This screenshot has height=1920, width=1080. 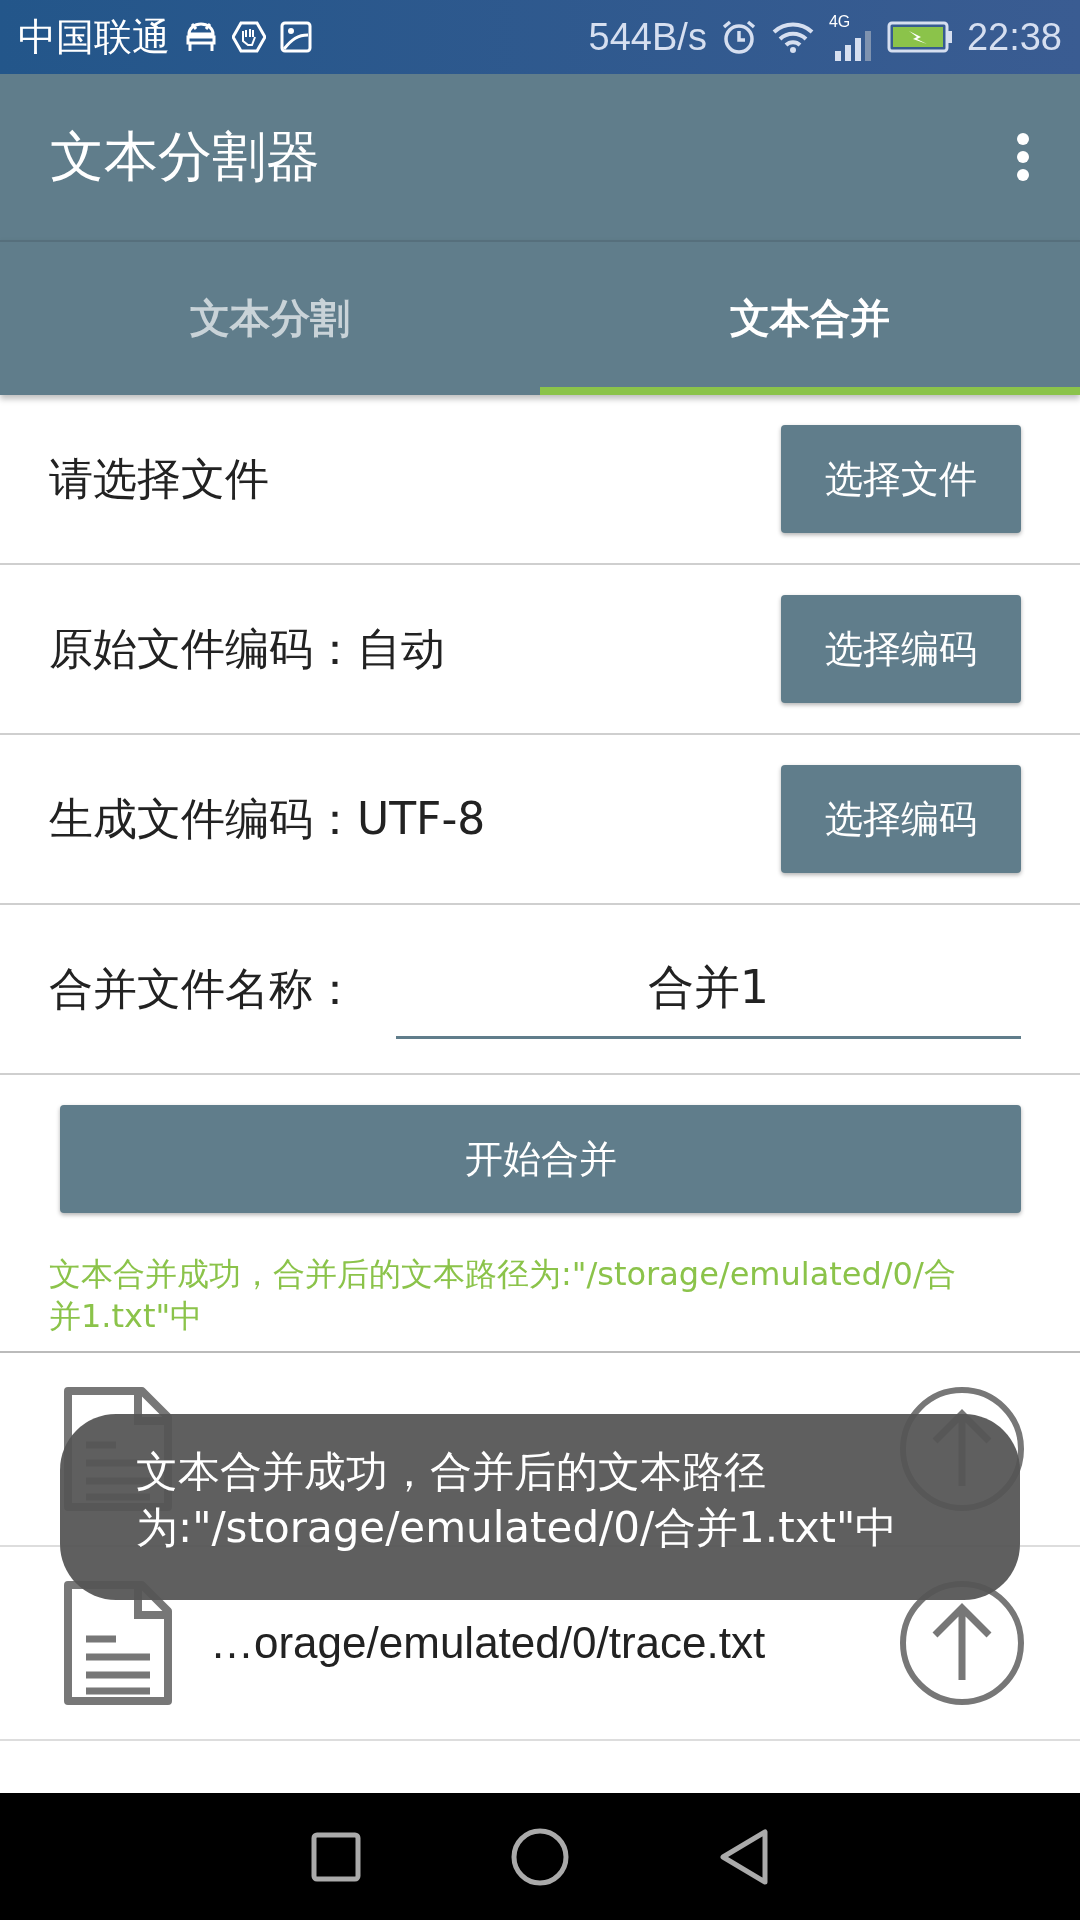 I want to click on network-speed: 544B/s, so click(x=647, y=37).